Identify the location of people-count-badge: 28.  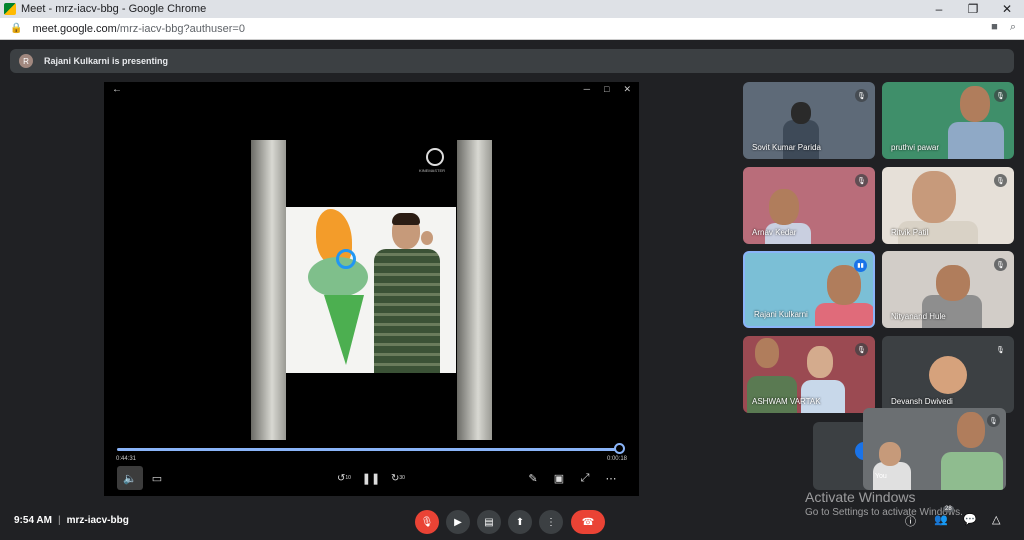
(948, 509).